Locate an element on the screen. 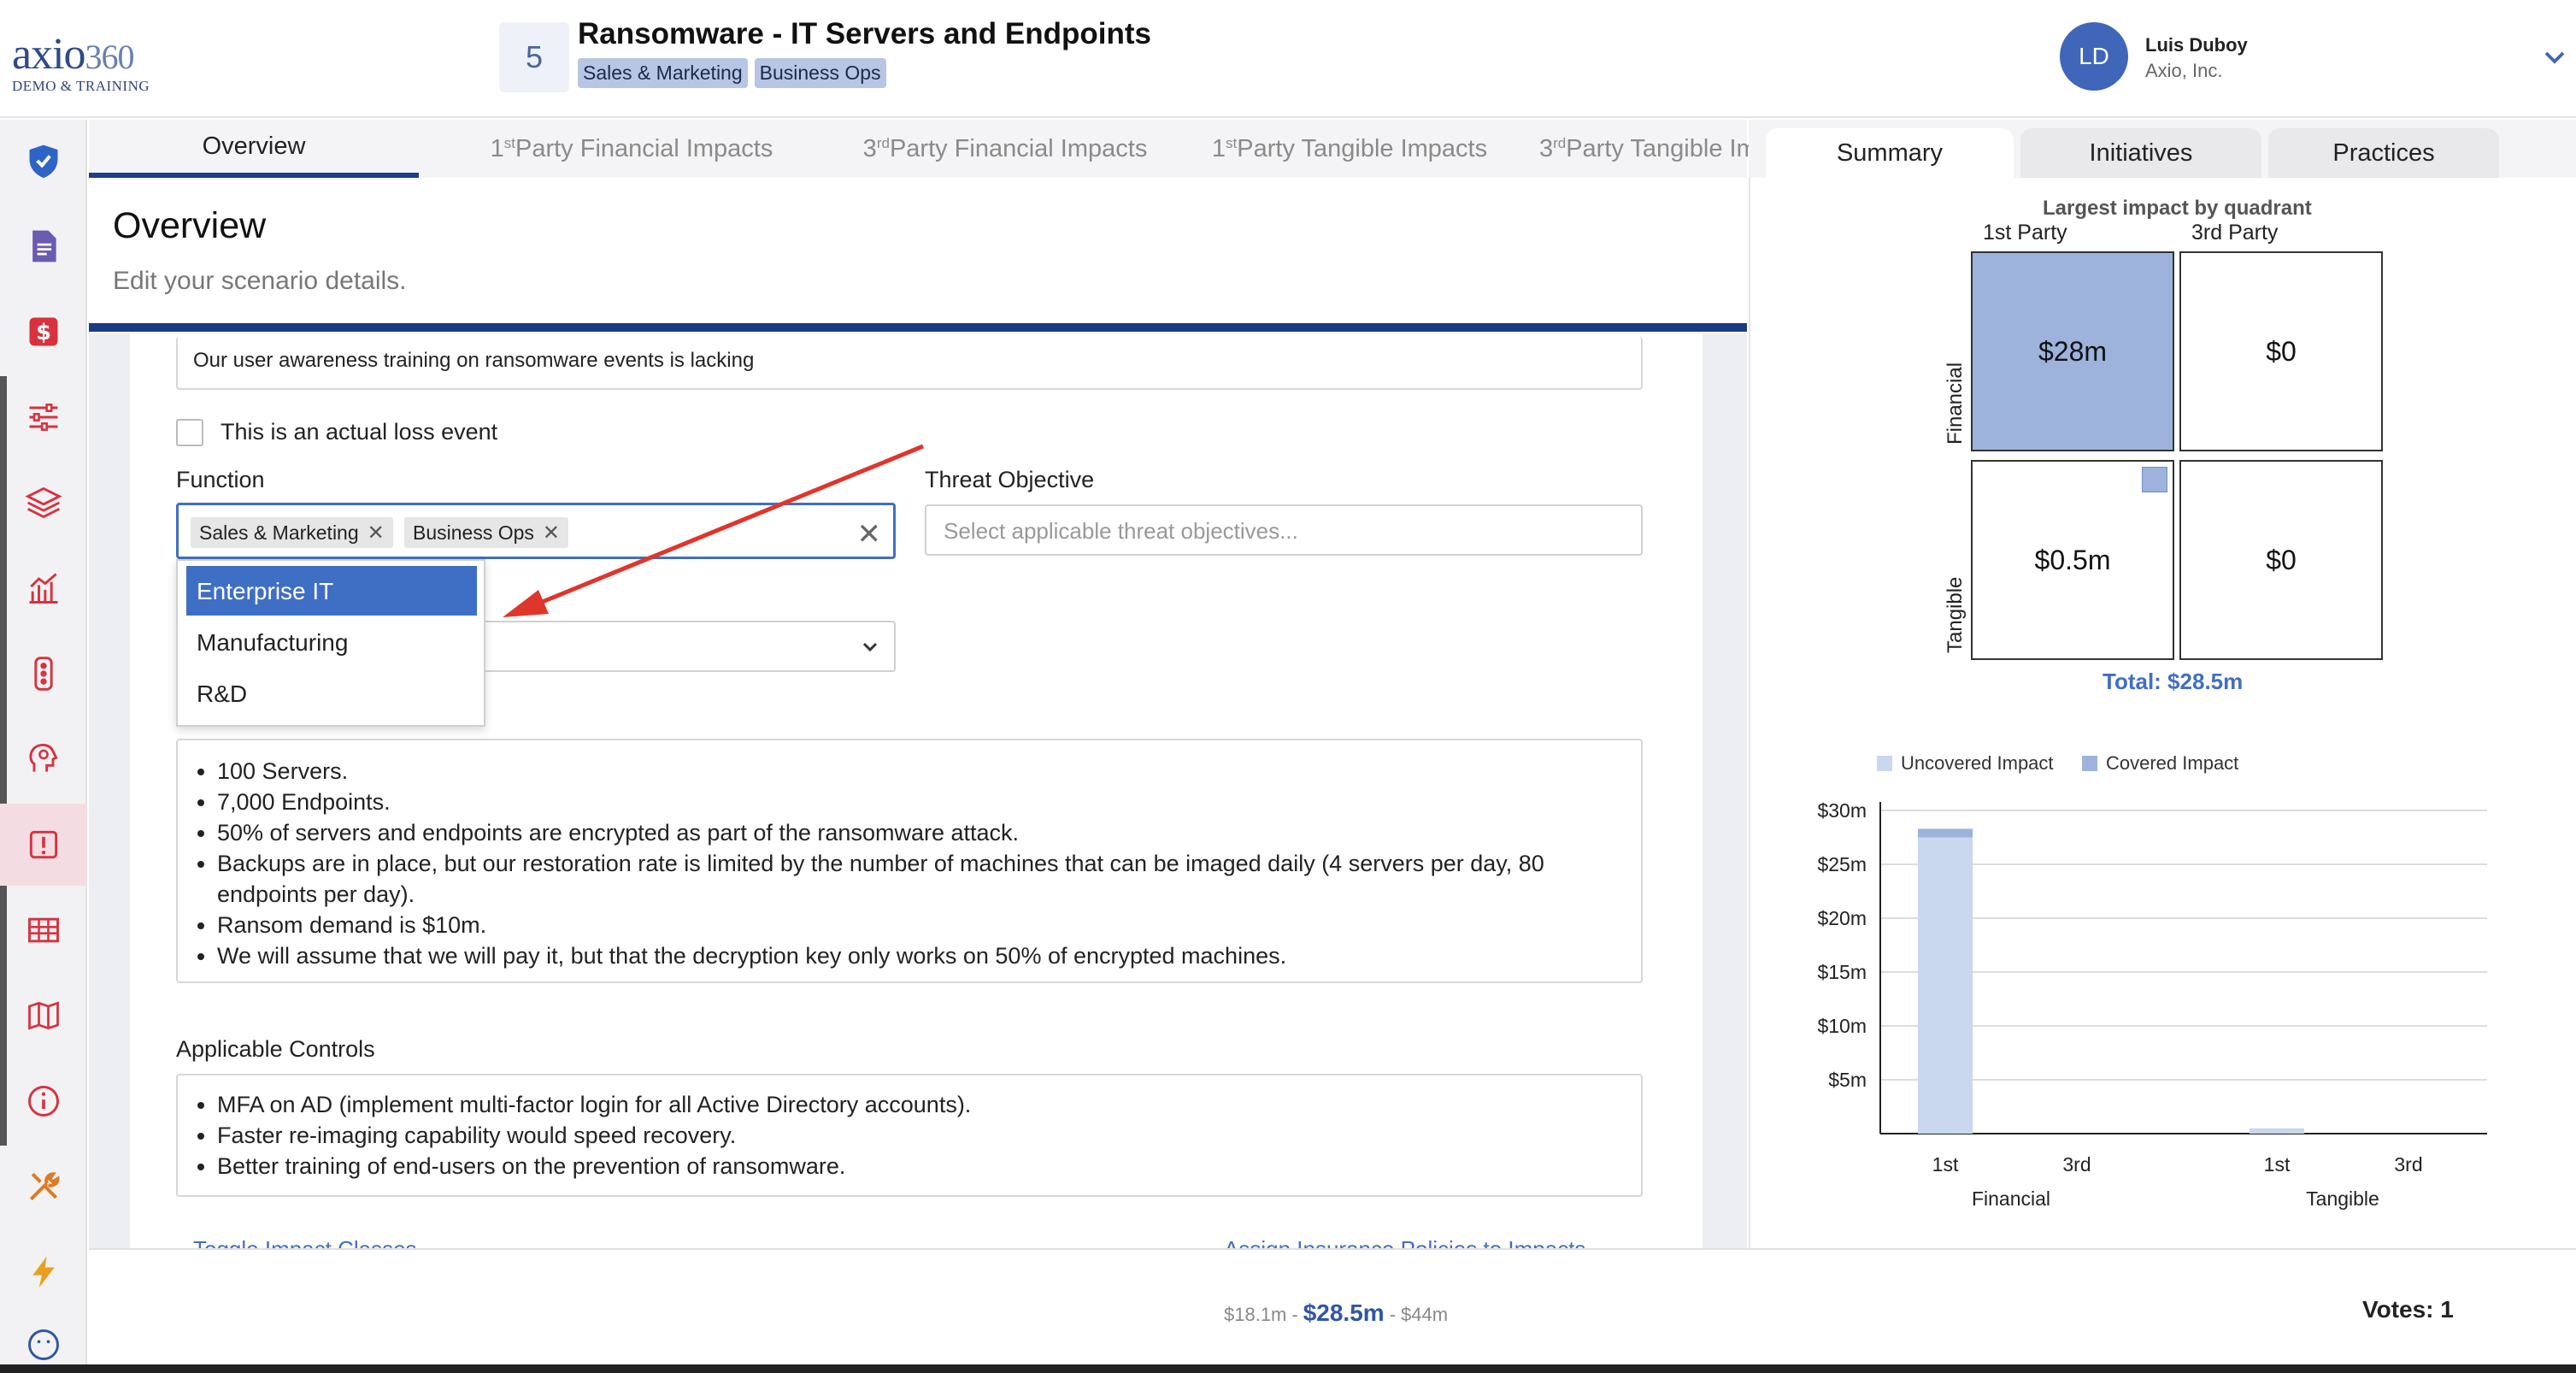 The image size is (2576, 1373). sidebar-item-document is located at coordinates (43, 246).